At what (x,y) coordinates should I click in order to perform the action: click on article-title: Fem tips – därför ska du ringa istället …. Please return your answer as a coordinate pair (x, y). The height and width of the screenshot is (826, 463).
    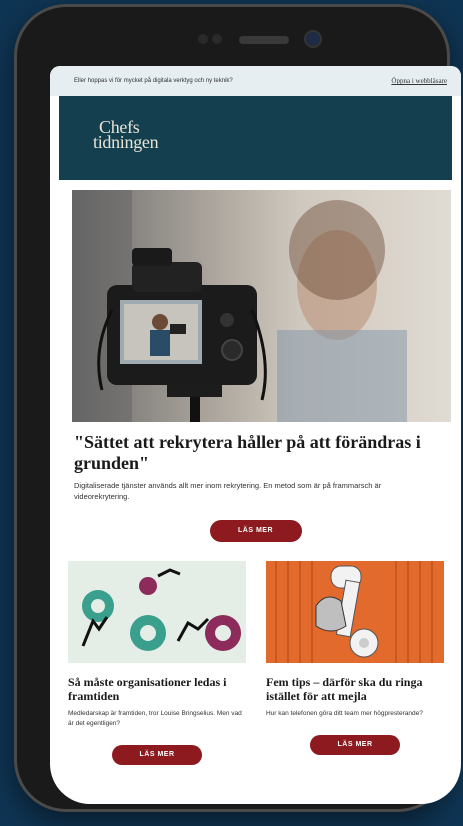
    Looking at the image, I should click on (355, 689).